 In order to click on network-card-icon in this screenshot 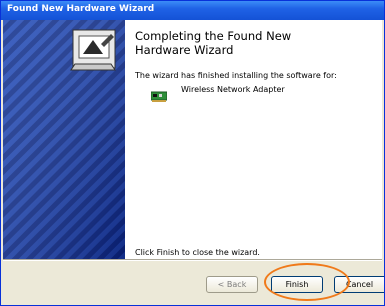, I will do `click(159, 96)`.